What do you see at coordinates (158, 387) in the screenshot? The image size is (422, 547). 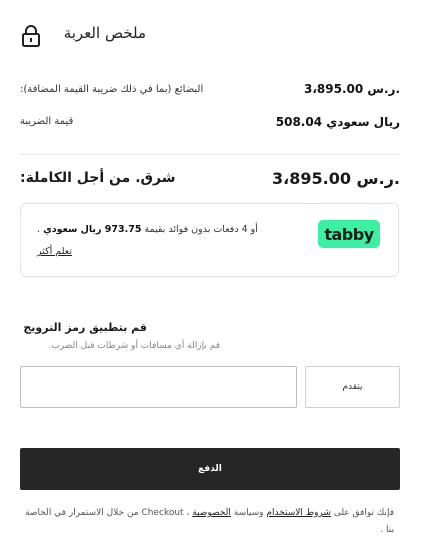 I see `promo-code-input` at bounding box center [158, 387].